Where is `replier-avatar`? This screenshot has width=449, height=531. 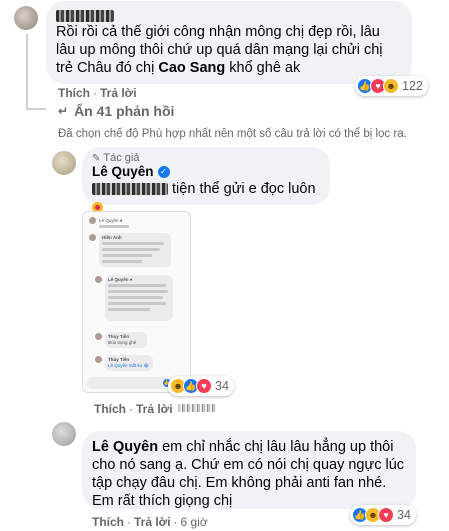
replier-avatar is located at coordinates (64, 434).